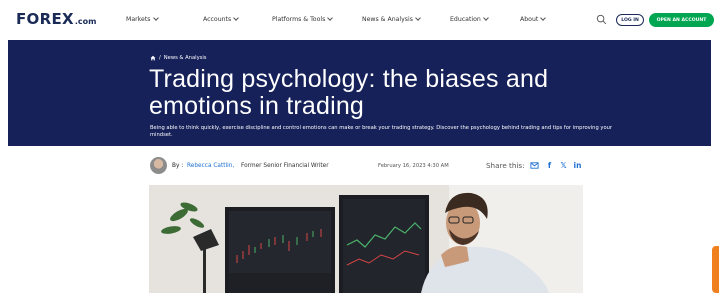 This screenshot has height=293, width=719. I want to click on logo-tld: .com, so click(85, 21).